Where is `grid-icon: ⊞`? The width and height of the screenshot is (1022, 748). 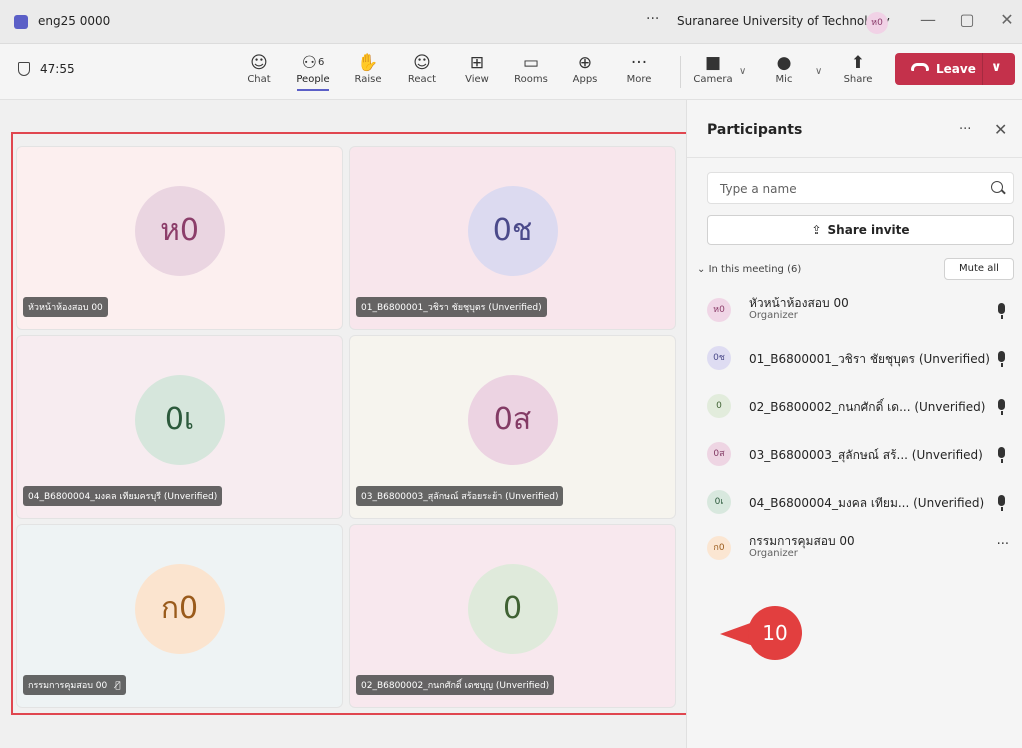 grid-icon: ⊞ is located at coordinates (477, 63).